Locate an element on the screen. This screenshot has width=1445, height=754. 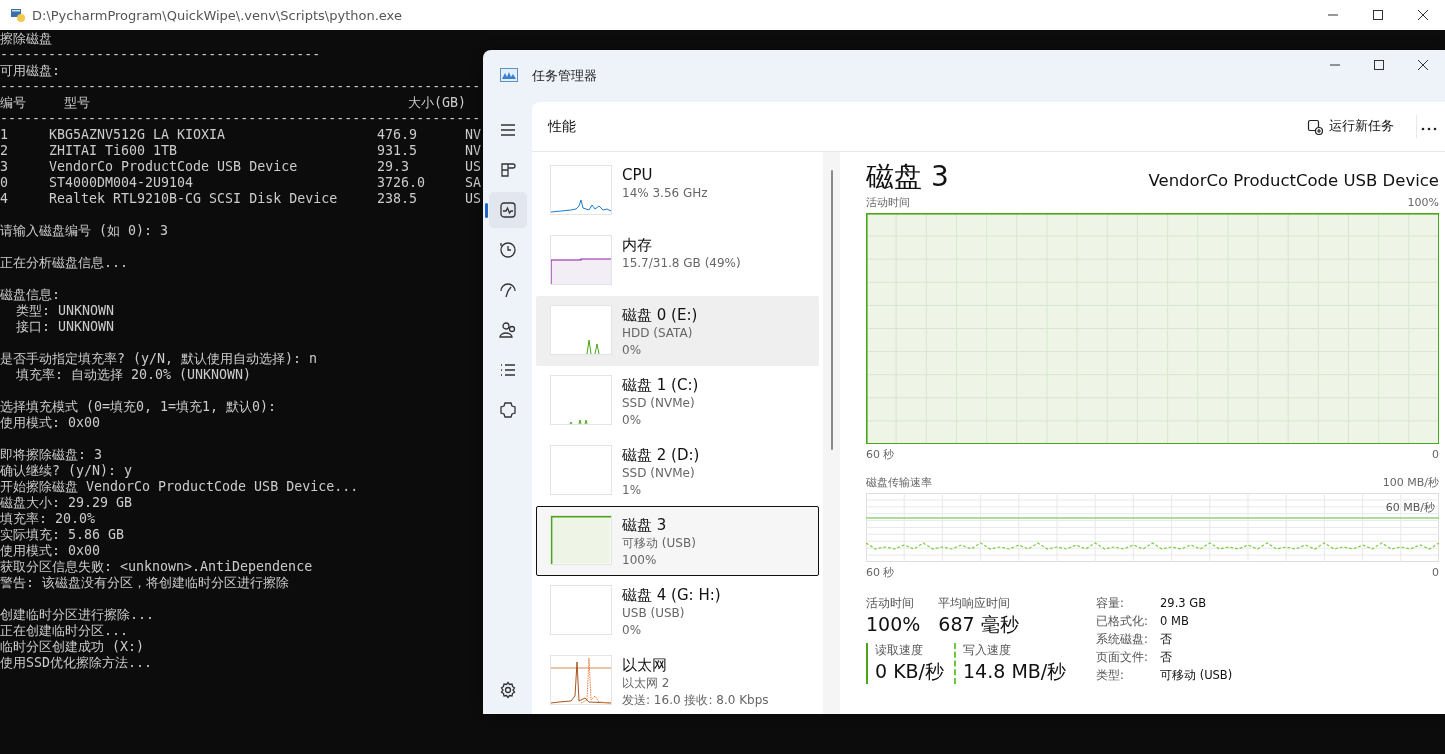
table-cell-text: 476.9 is located at coordinates (398, 135).